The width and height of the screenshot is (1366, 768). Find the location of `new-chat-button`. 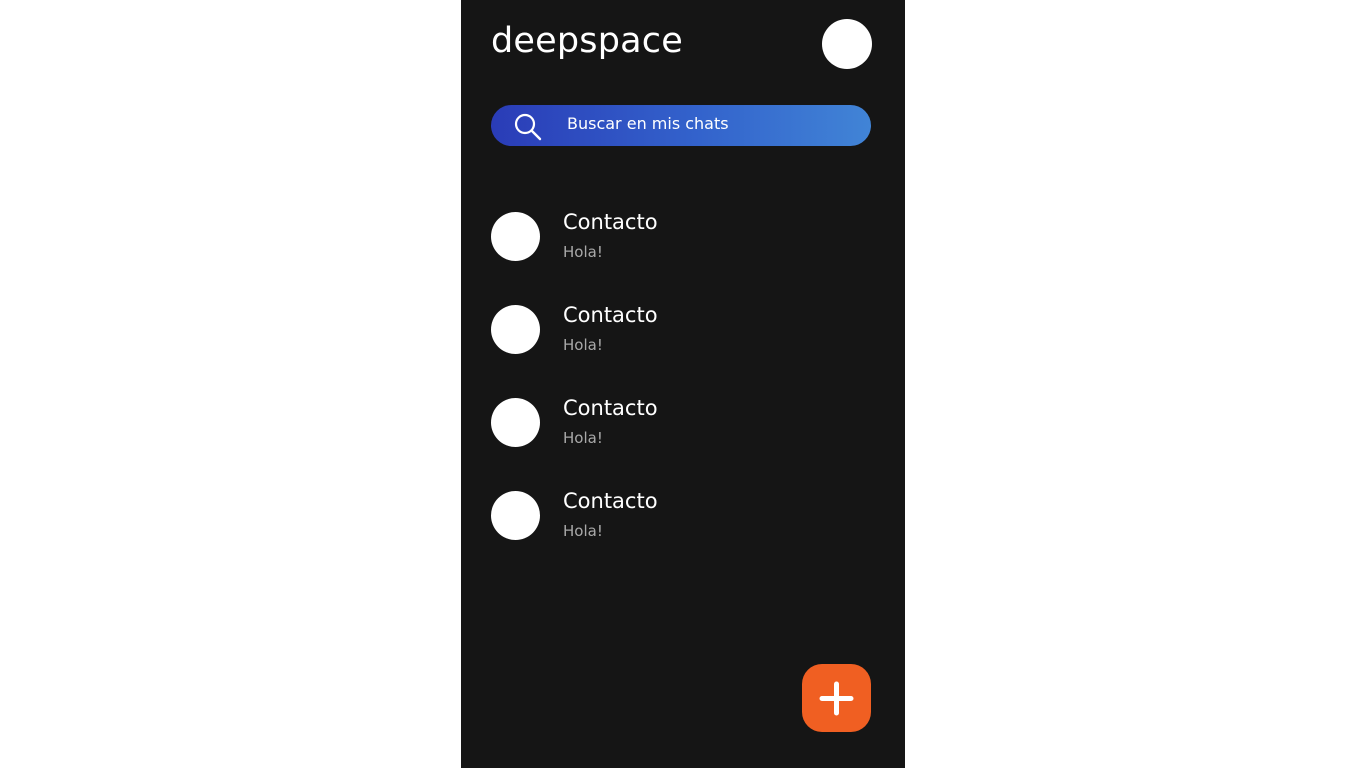

new-chat-button is located at coordinates (836, 698).